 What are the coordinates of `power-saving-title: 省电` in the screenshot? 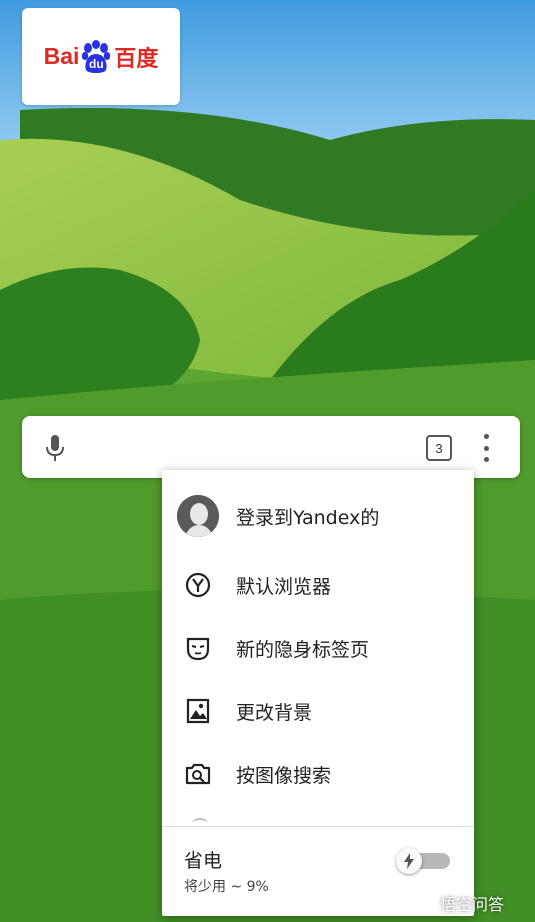 It's located at (203, 861).